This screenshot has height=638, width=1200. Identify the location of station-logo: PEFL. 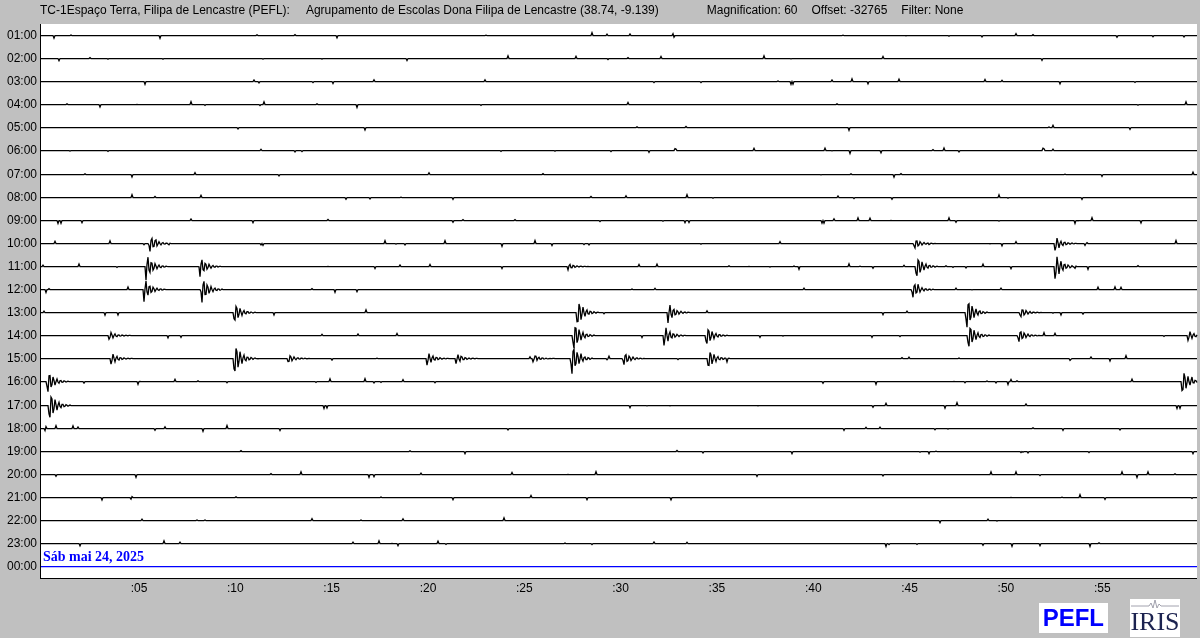
(1073, 618).